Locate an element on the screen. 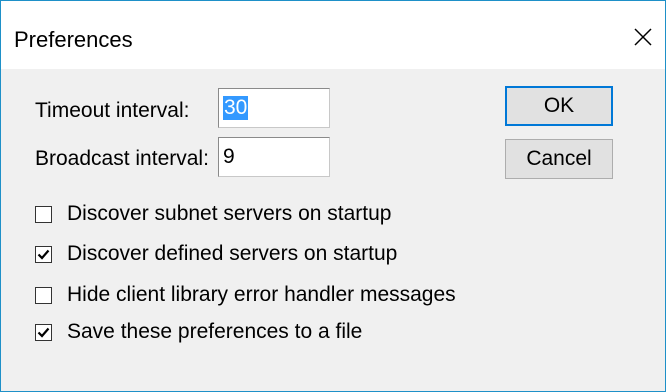  ok-button: OK is located at coordinates (559, 106).